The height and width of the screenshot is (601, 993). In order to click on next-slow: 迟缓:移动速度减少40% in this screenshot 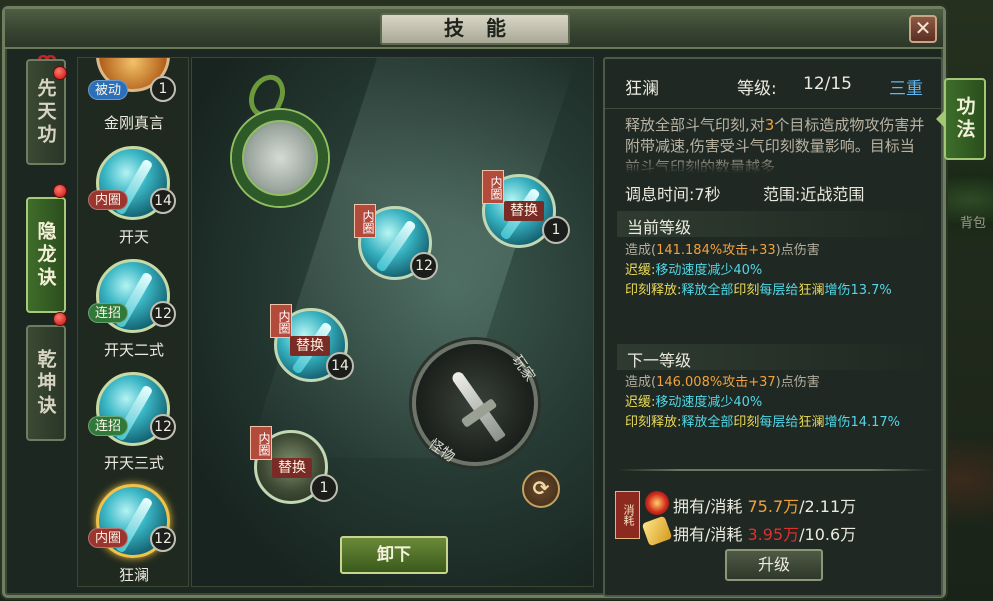, I will do `click(694, 402)`.